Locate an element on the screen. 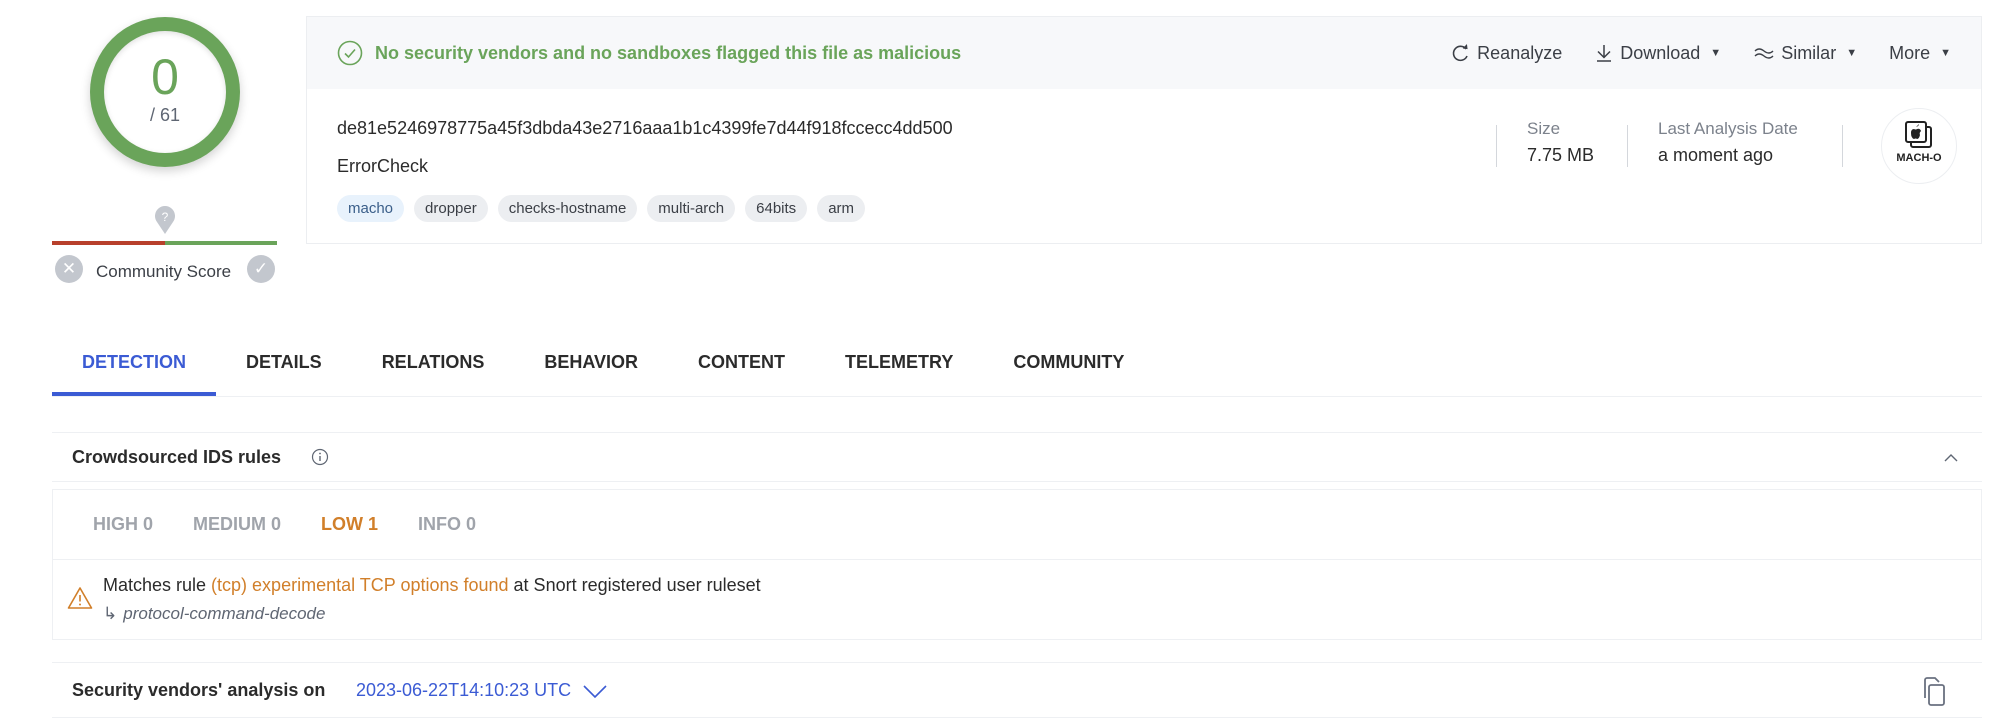 The height and width of the screenshot is (718, 1999). file-size: Size 7.75 MB is located at coordinates (1561, 142).